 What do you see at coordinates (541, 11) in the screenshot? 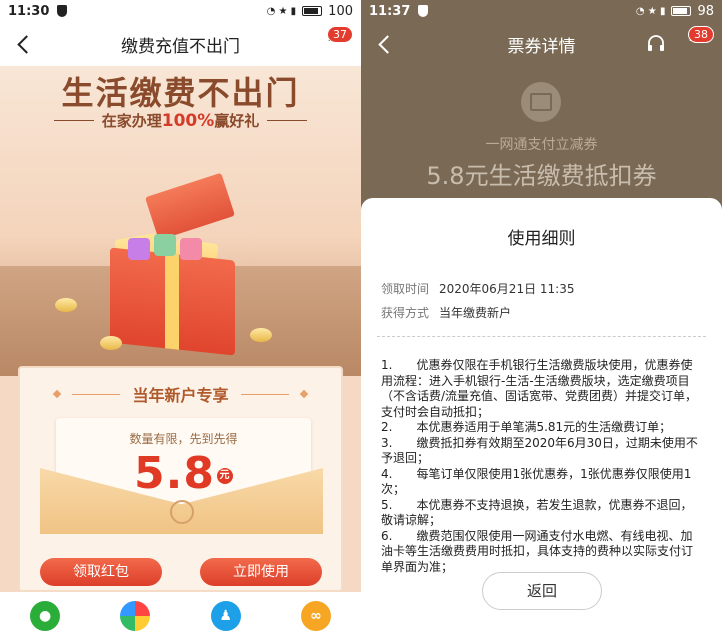
I see `status-bar: 11:37 ◔ ★ ▮ 98` at bounding box center [541, 11].